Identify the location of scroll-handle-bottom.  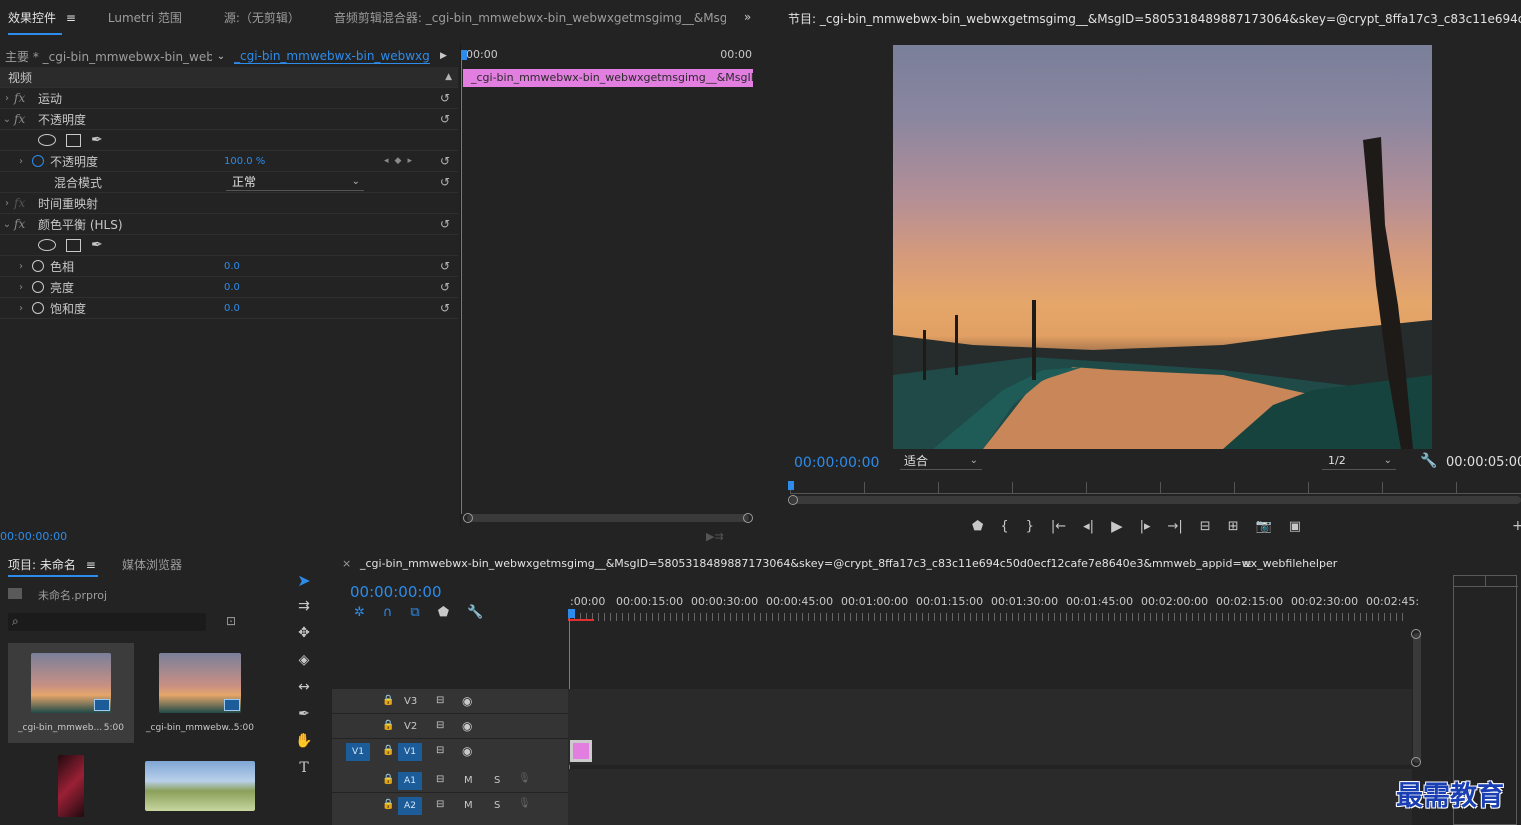
(1416, 762).